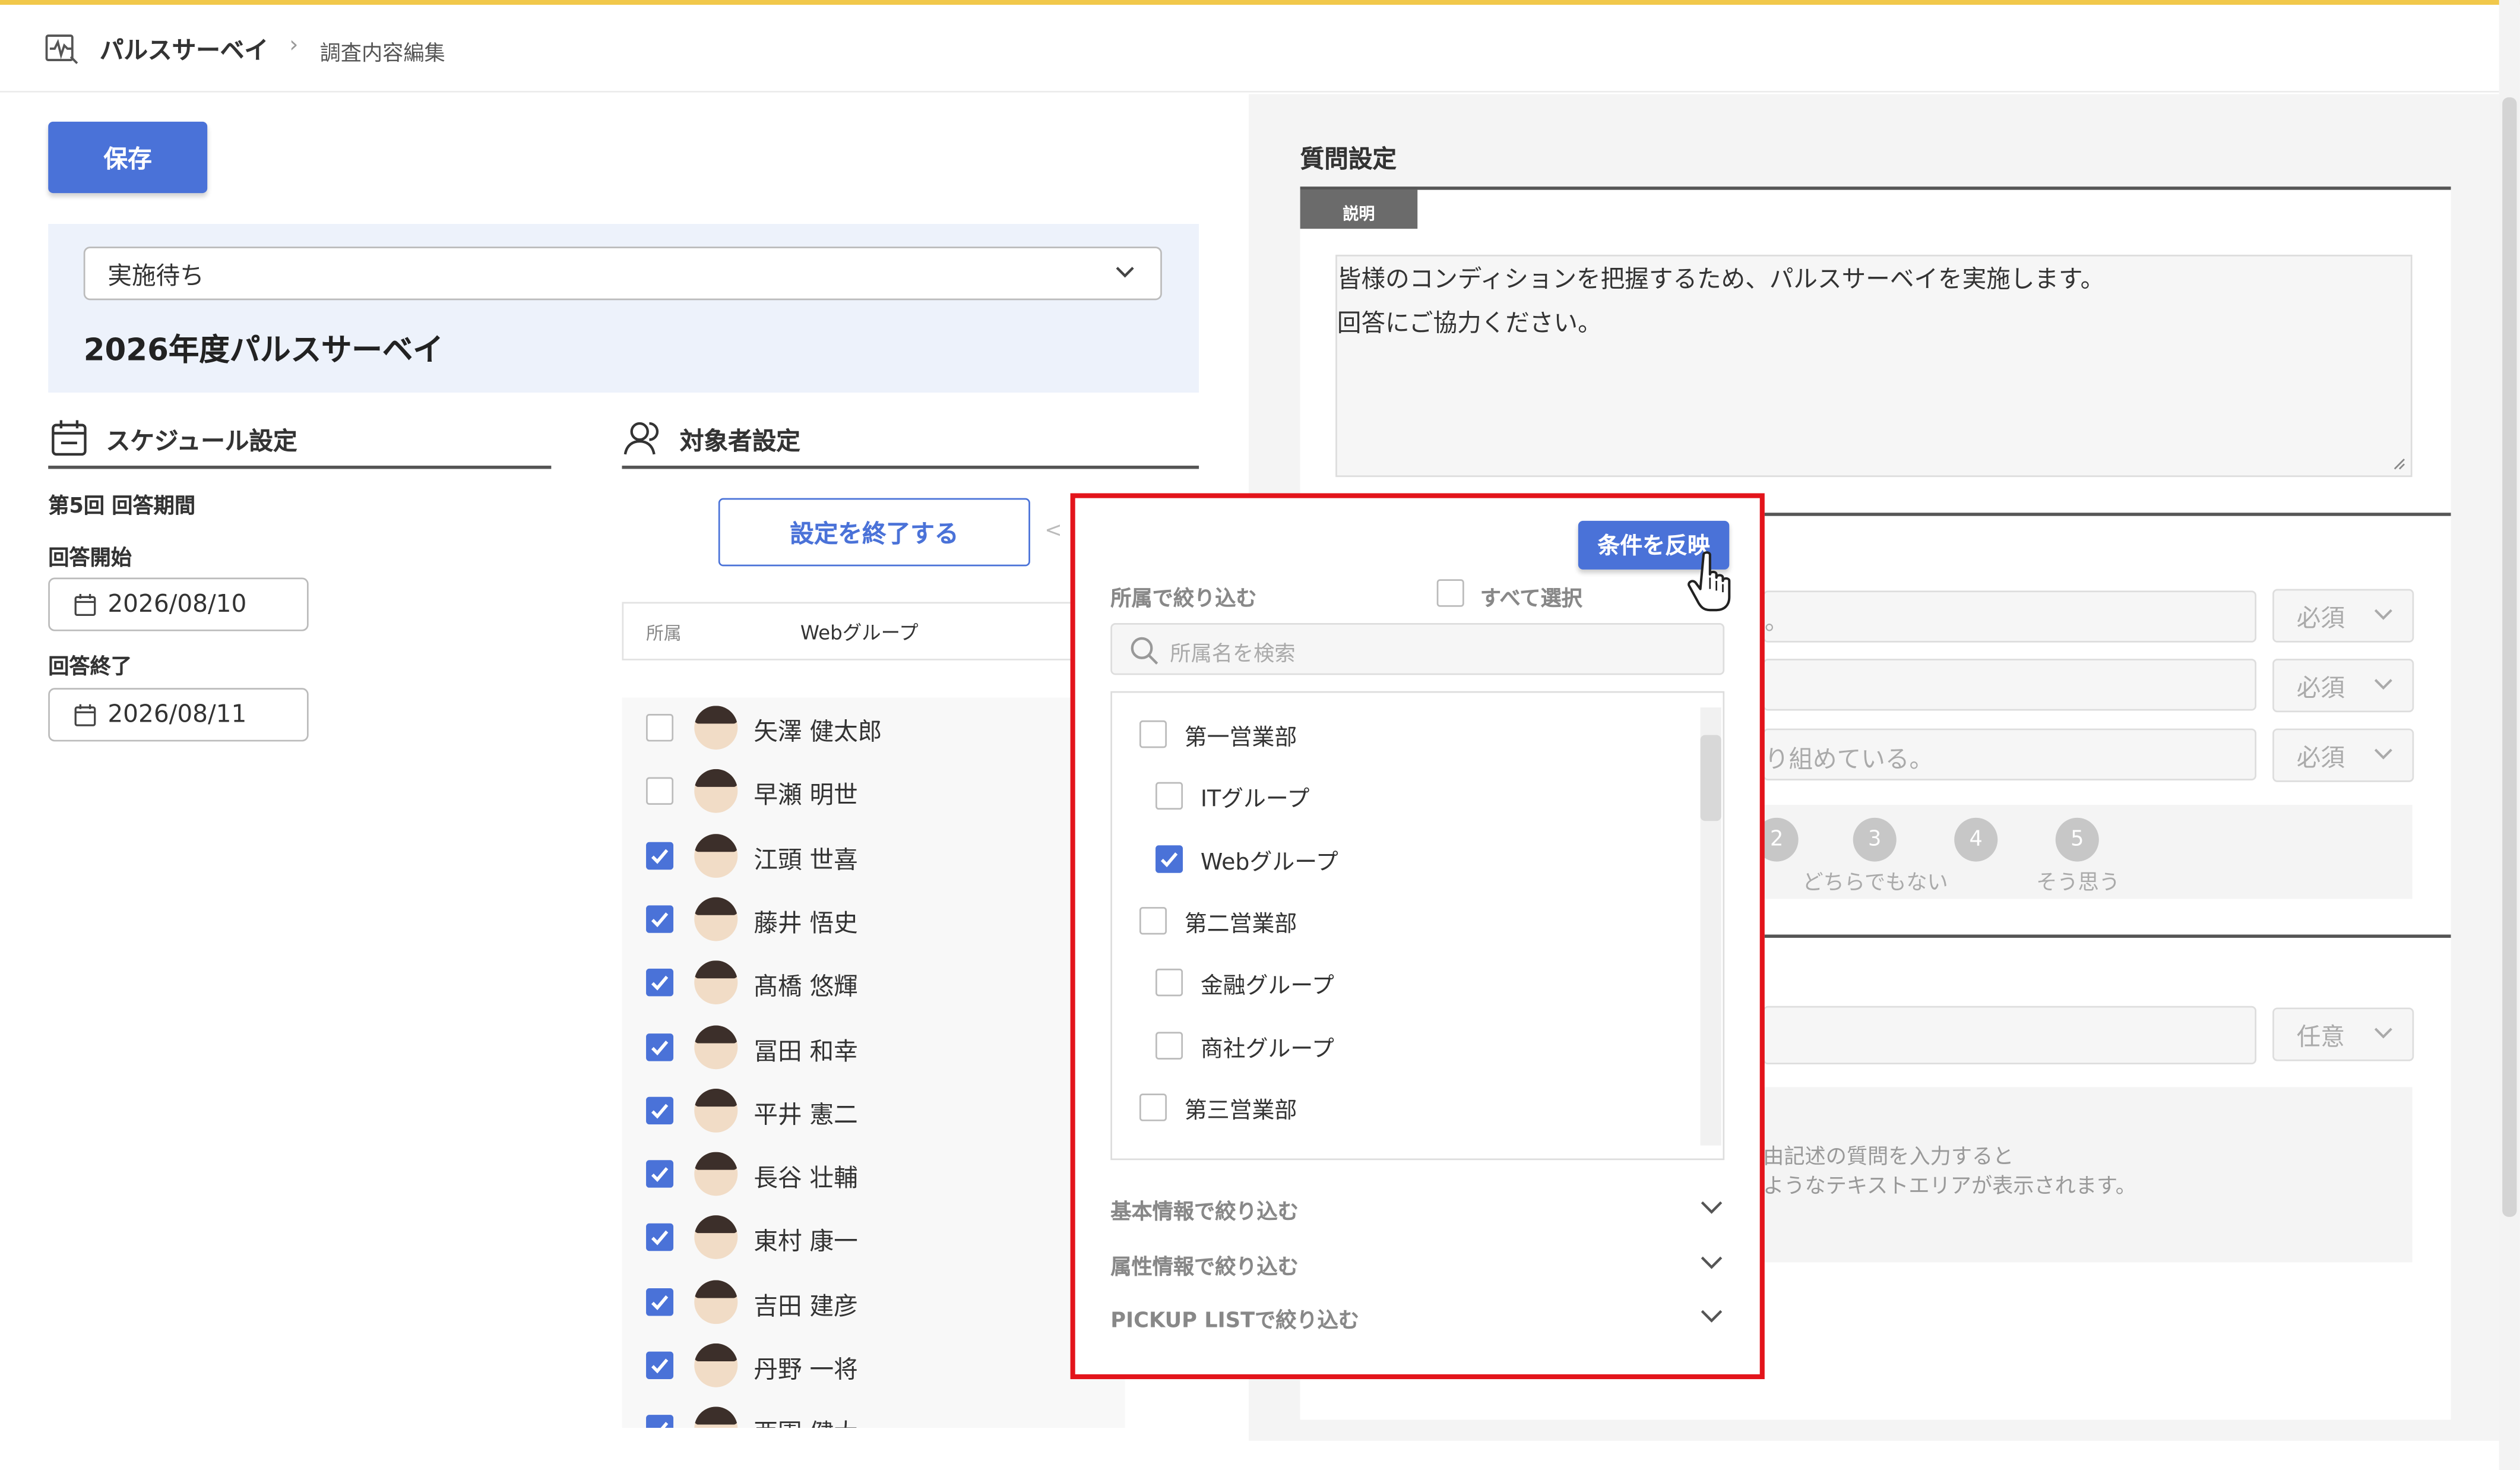 The height and width of the screenshot is (1470, 2520). I want to click on member-name: 西園 健大, so click(805, 1422).